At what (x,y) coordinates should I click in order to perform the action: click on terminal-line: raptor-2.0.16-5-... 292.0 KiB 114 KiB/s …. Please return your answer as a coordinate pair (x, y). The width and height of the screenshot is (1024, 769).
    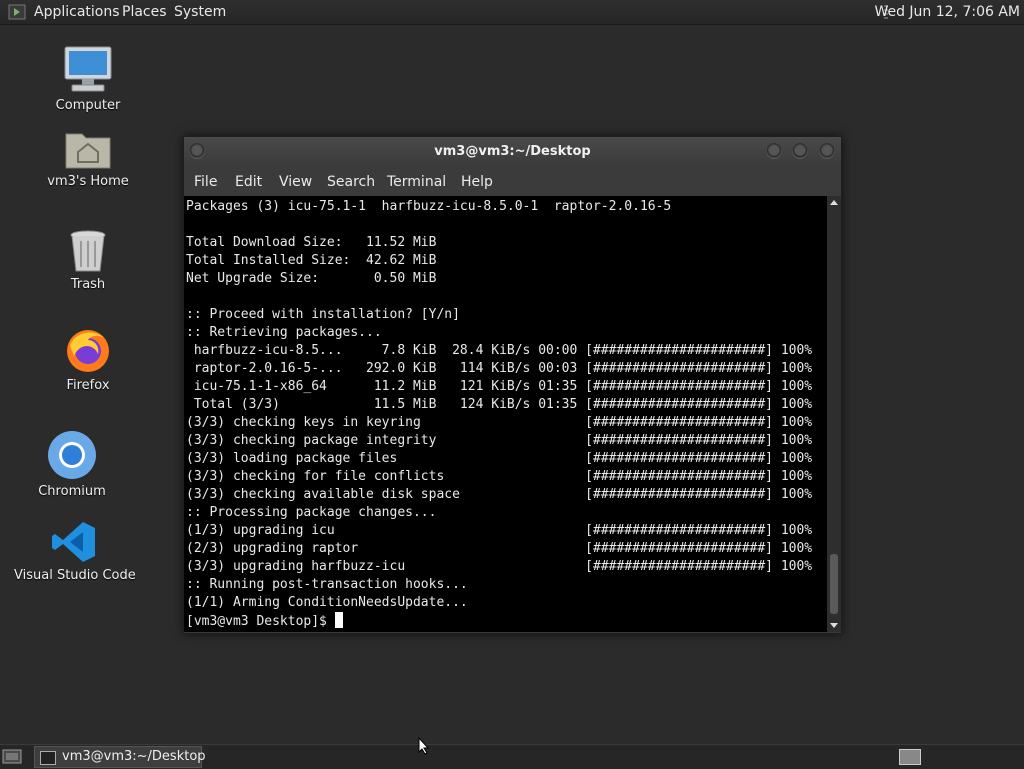
    Looking at the image, I should click on (499, 368).